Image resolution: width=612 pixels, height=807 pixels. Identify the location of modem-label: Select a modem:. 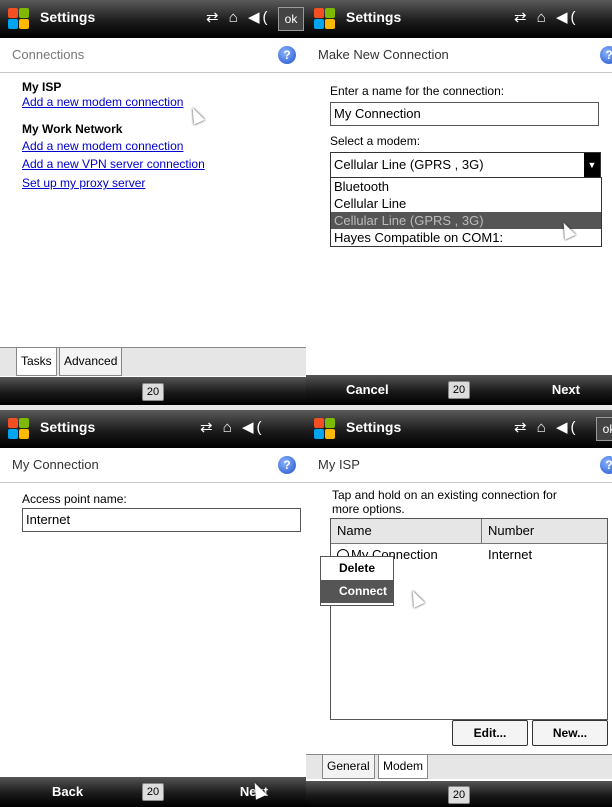
(375, 141).